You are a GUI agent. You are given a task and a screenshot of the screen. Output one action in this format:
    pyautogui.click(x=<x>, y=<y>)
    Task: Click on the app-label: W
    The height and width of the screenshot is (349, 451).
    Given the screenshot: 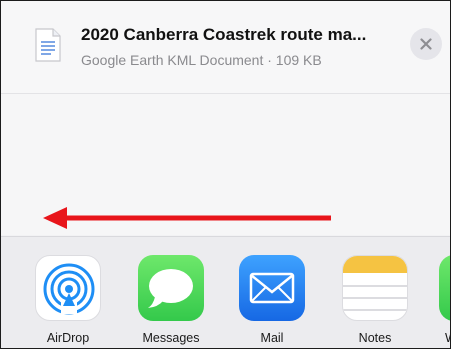 What is the action you would take?
    pyautogui.click(x=447, y=338)
    